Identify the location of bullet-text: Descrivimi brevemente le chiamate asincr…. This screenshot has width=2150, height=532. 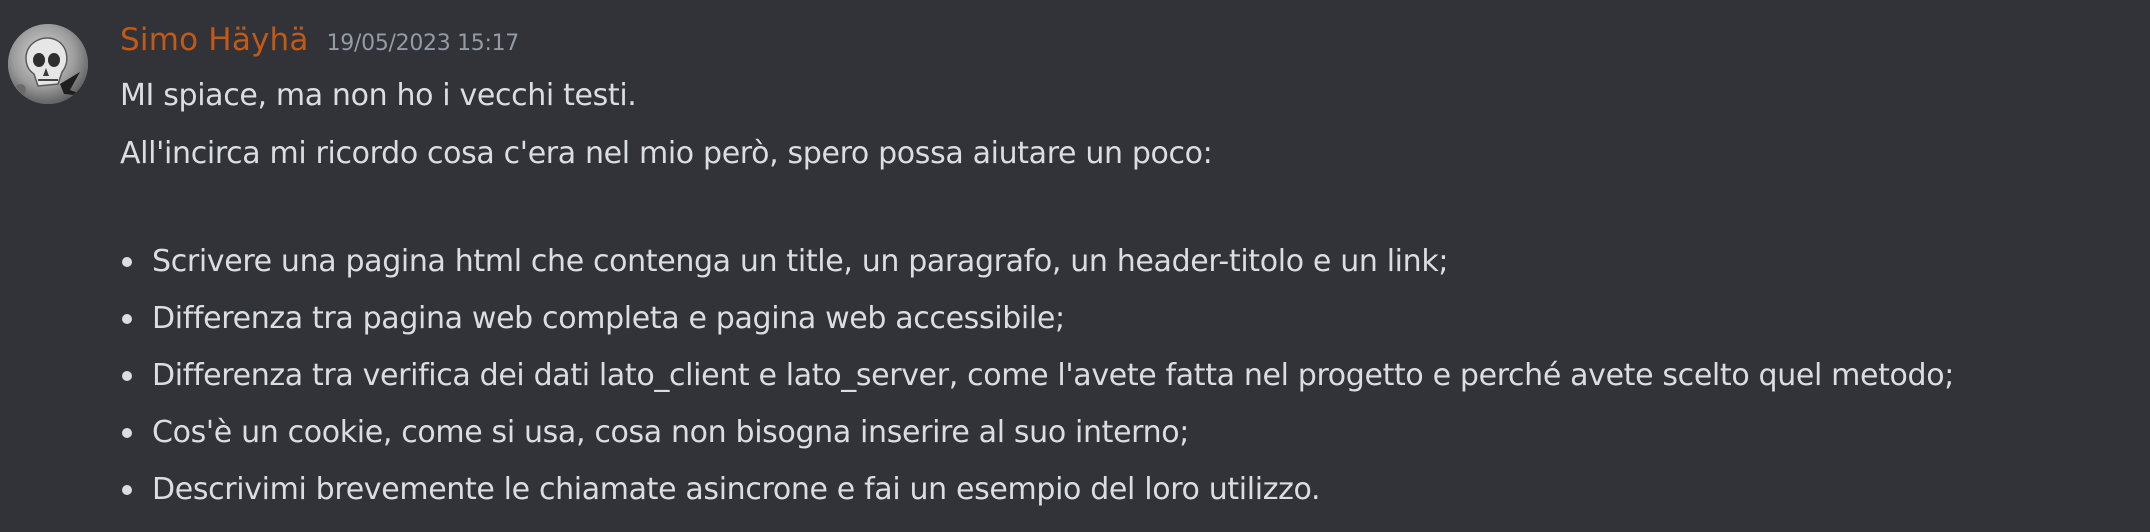
(736, 489).